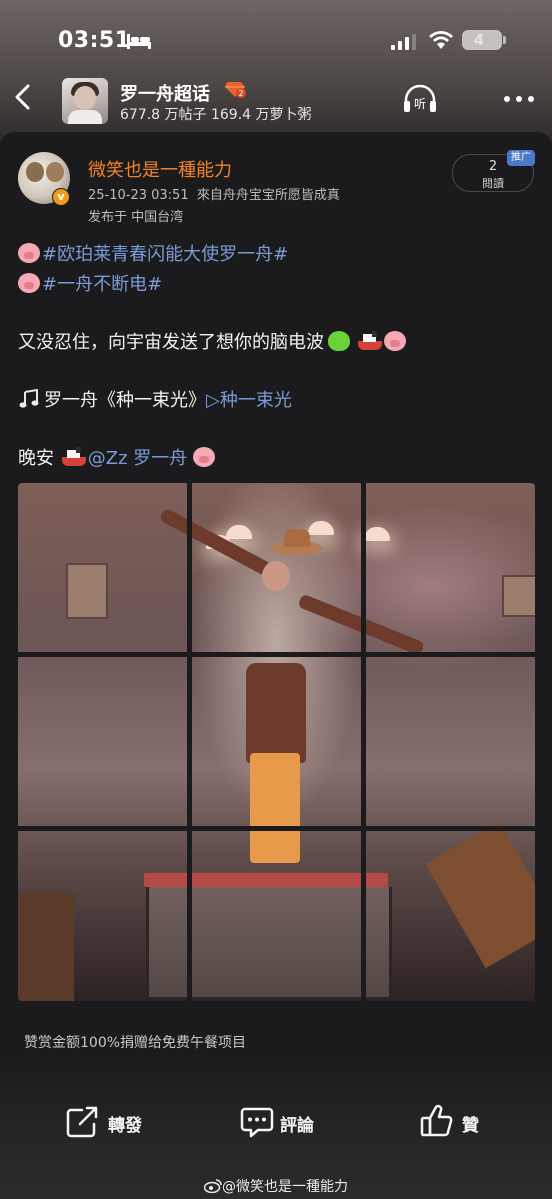  What do you see at coordinates (23, 97) in the screenshot?
I see `back-arrow-icon` at bounding box center [23, 97].